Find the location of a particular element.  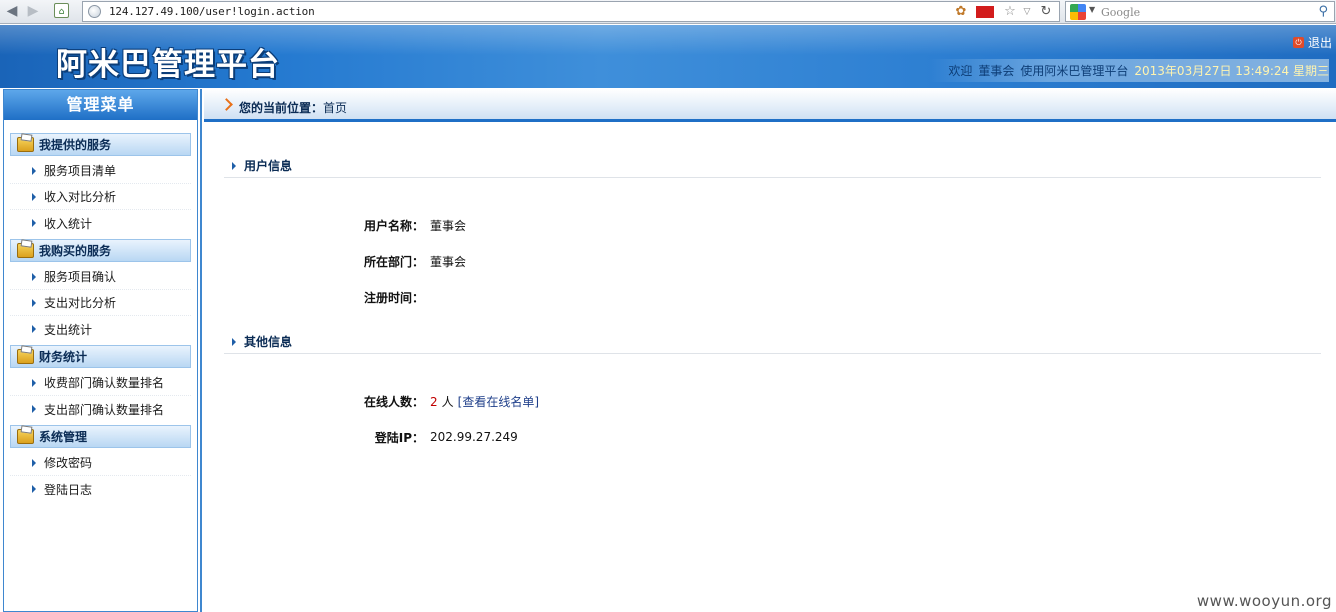

sidebar-title: 管理菜单 is located at coordinates (100, 105).